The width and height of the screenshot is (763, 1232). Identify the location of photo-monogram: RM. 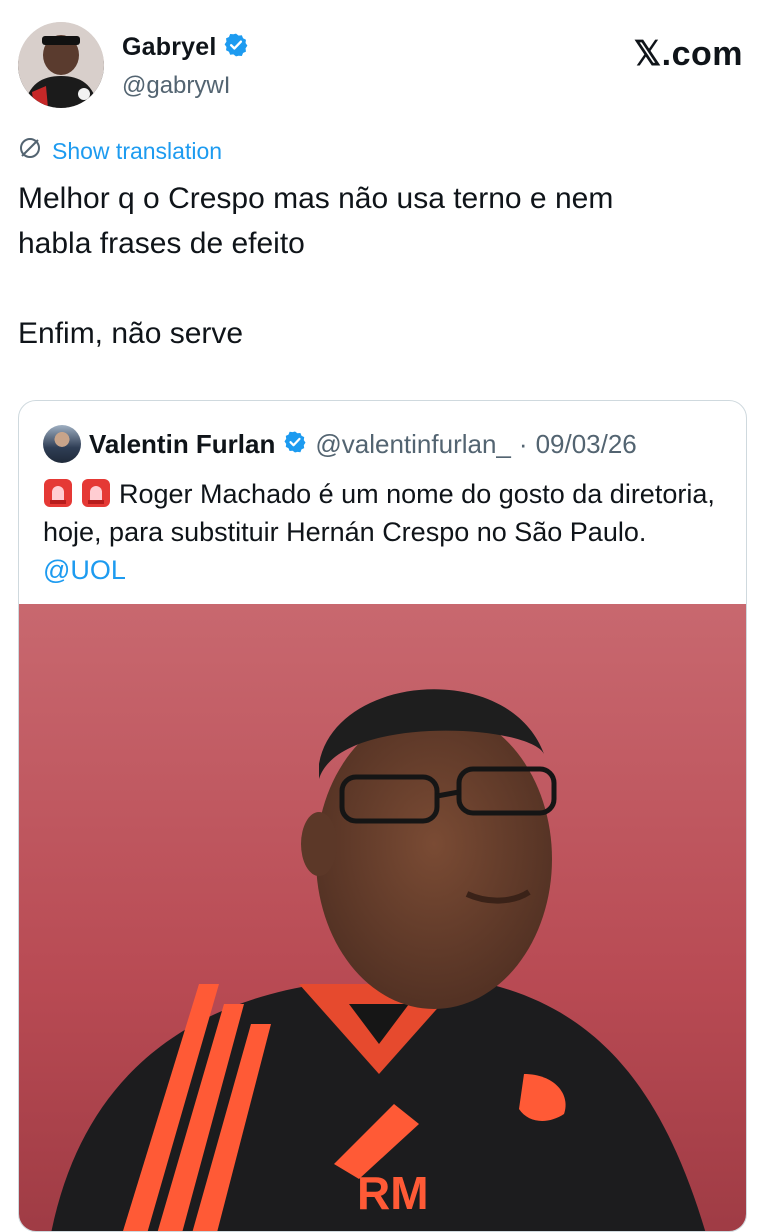
(393, 1193).